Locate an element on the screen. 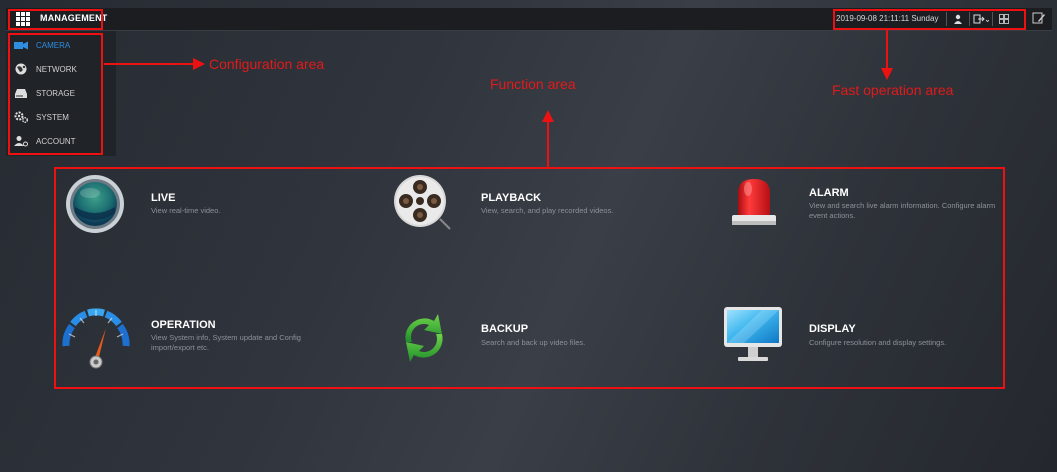  configuration-area-label: Configuration area is located at coordinates (267, 64).